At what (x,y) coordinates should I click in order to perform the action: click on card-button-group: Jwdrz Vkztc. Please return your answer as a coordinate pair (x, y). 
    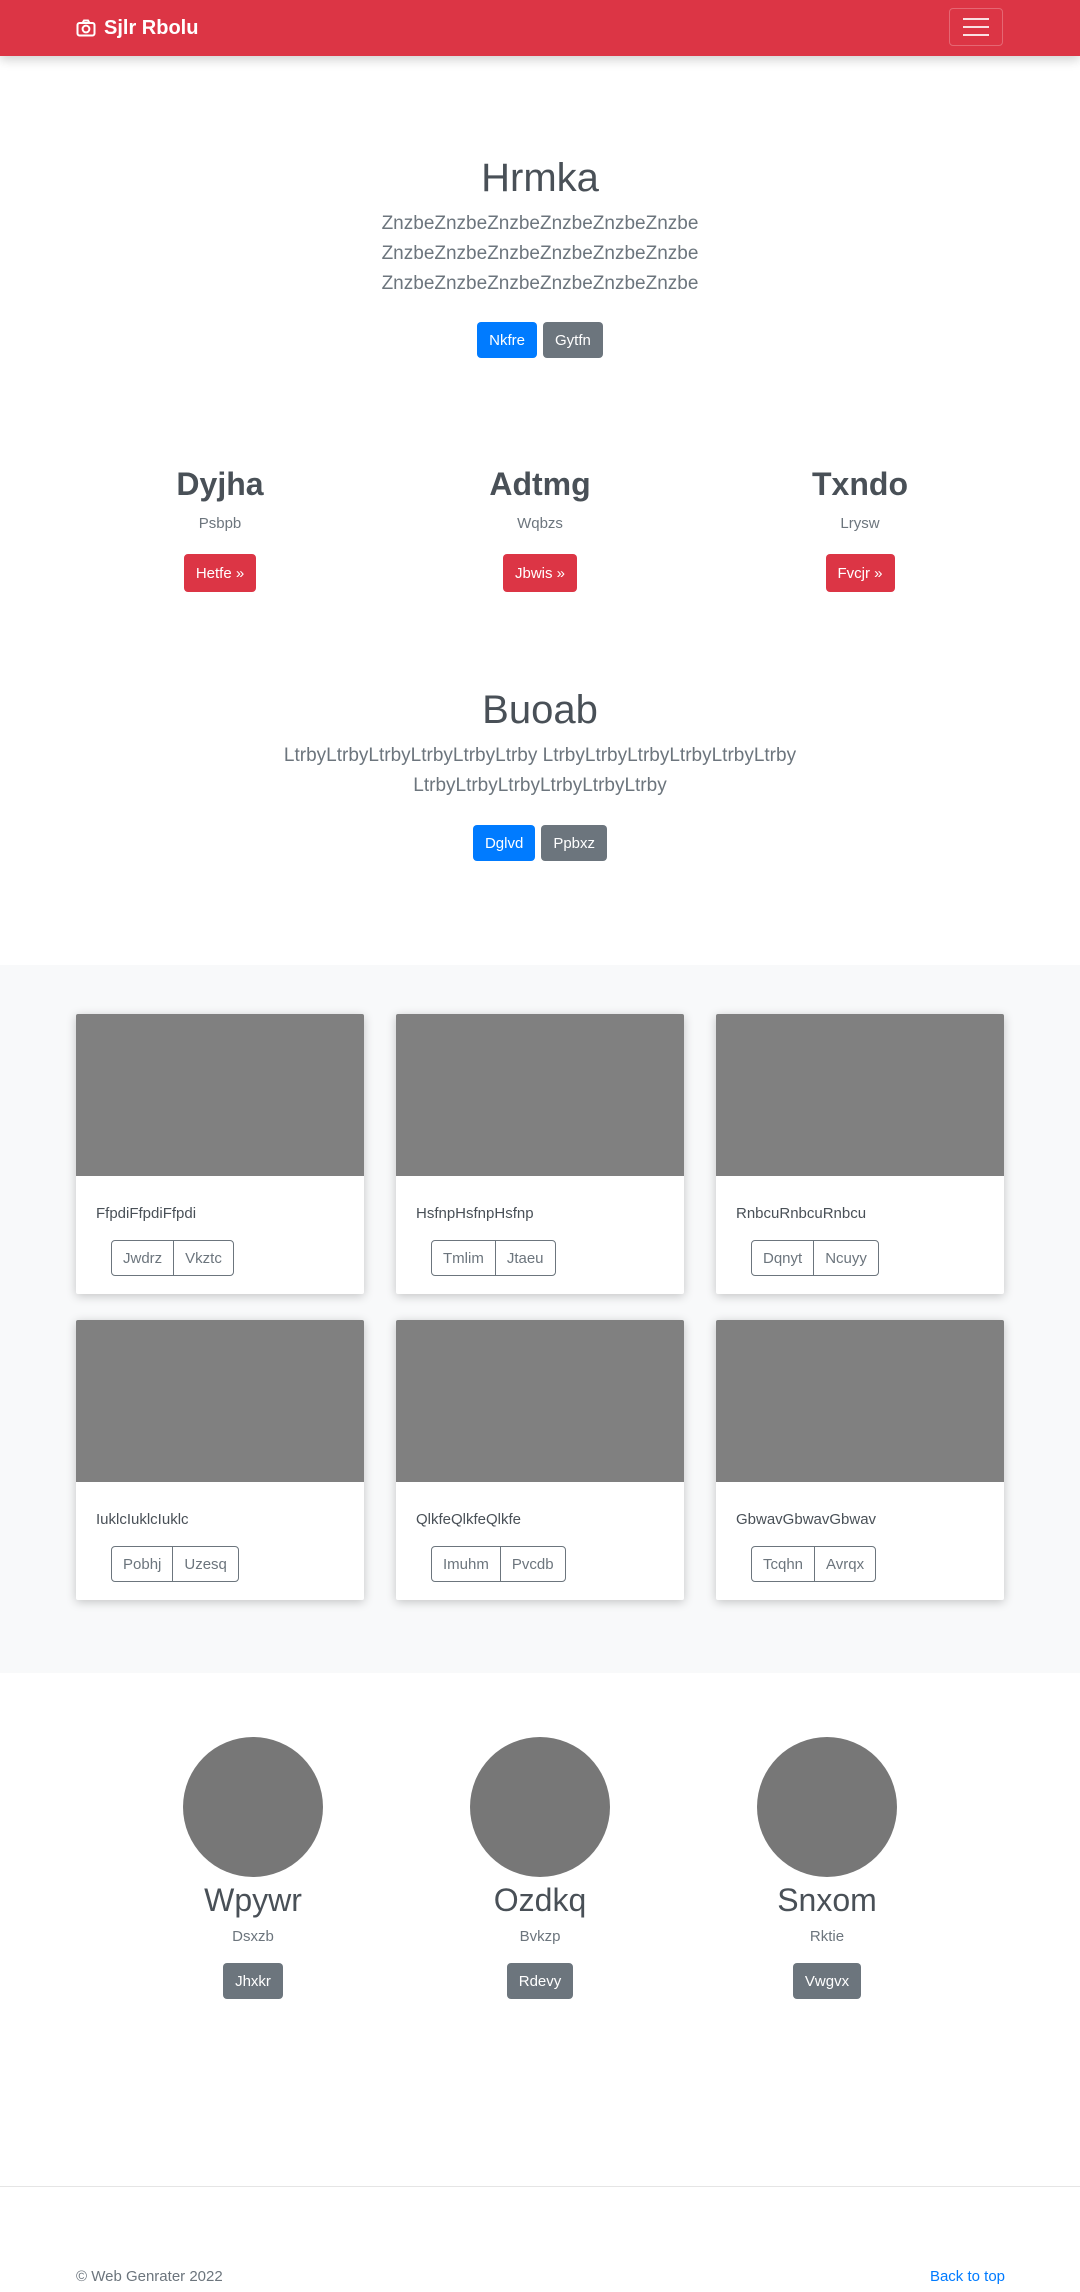
    Looking at the image, I should click on (172, 1258).